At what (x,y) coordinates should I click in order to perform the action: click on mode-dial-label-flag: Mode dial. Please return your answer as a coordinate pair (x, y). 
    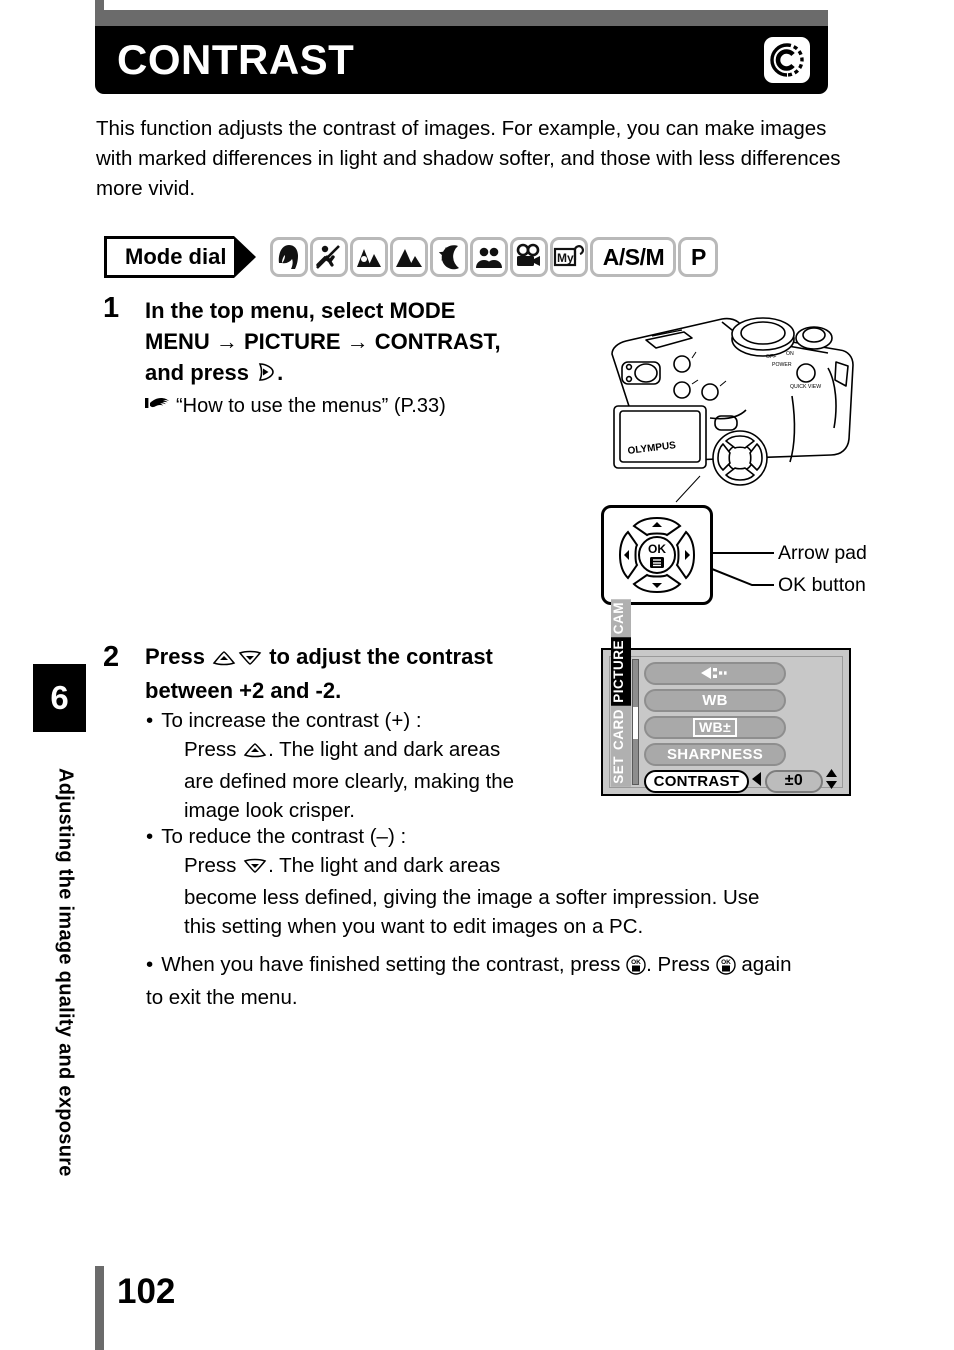
    Looking at the image, I should click on (169, 257).